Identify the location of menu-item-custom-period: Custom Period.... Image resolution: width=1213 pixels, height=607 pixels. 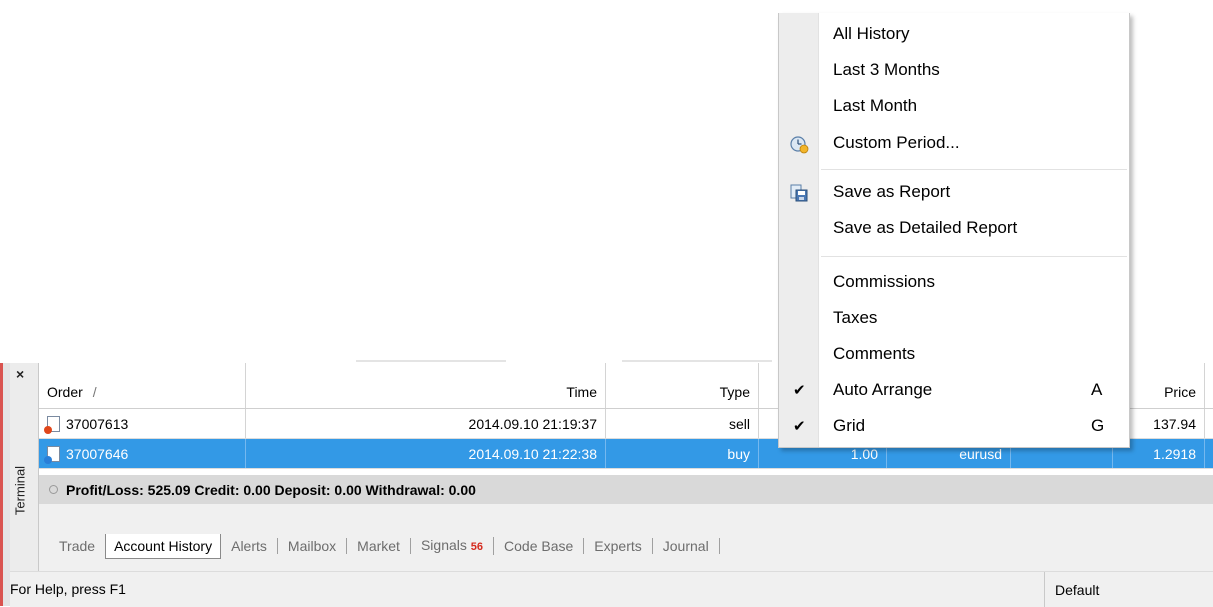
(954, 144).